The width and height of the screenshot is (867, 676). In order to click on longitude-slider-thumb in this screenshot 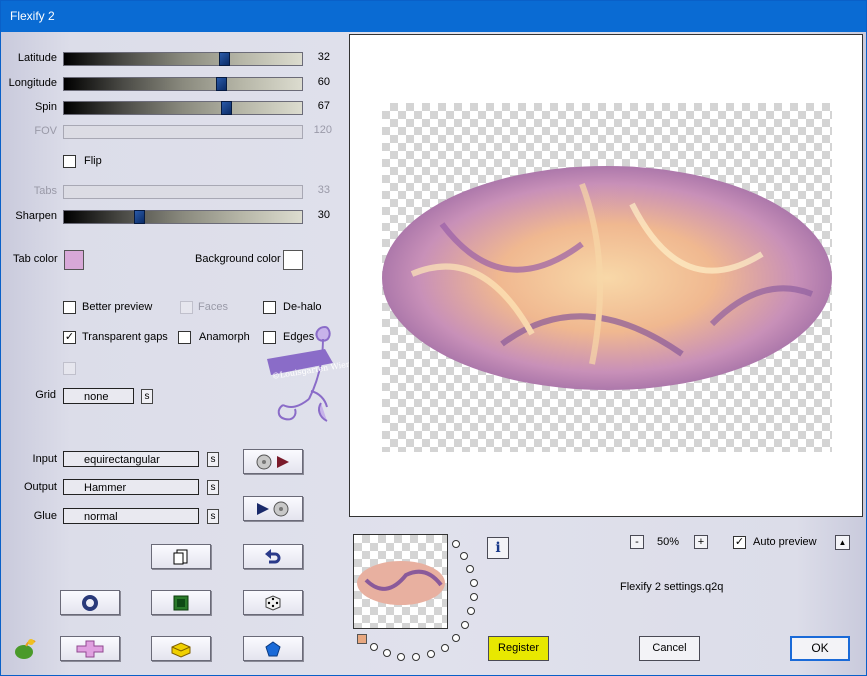, I will do `click(221, 84)`.